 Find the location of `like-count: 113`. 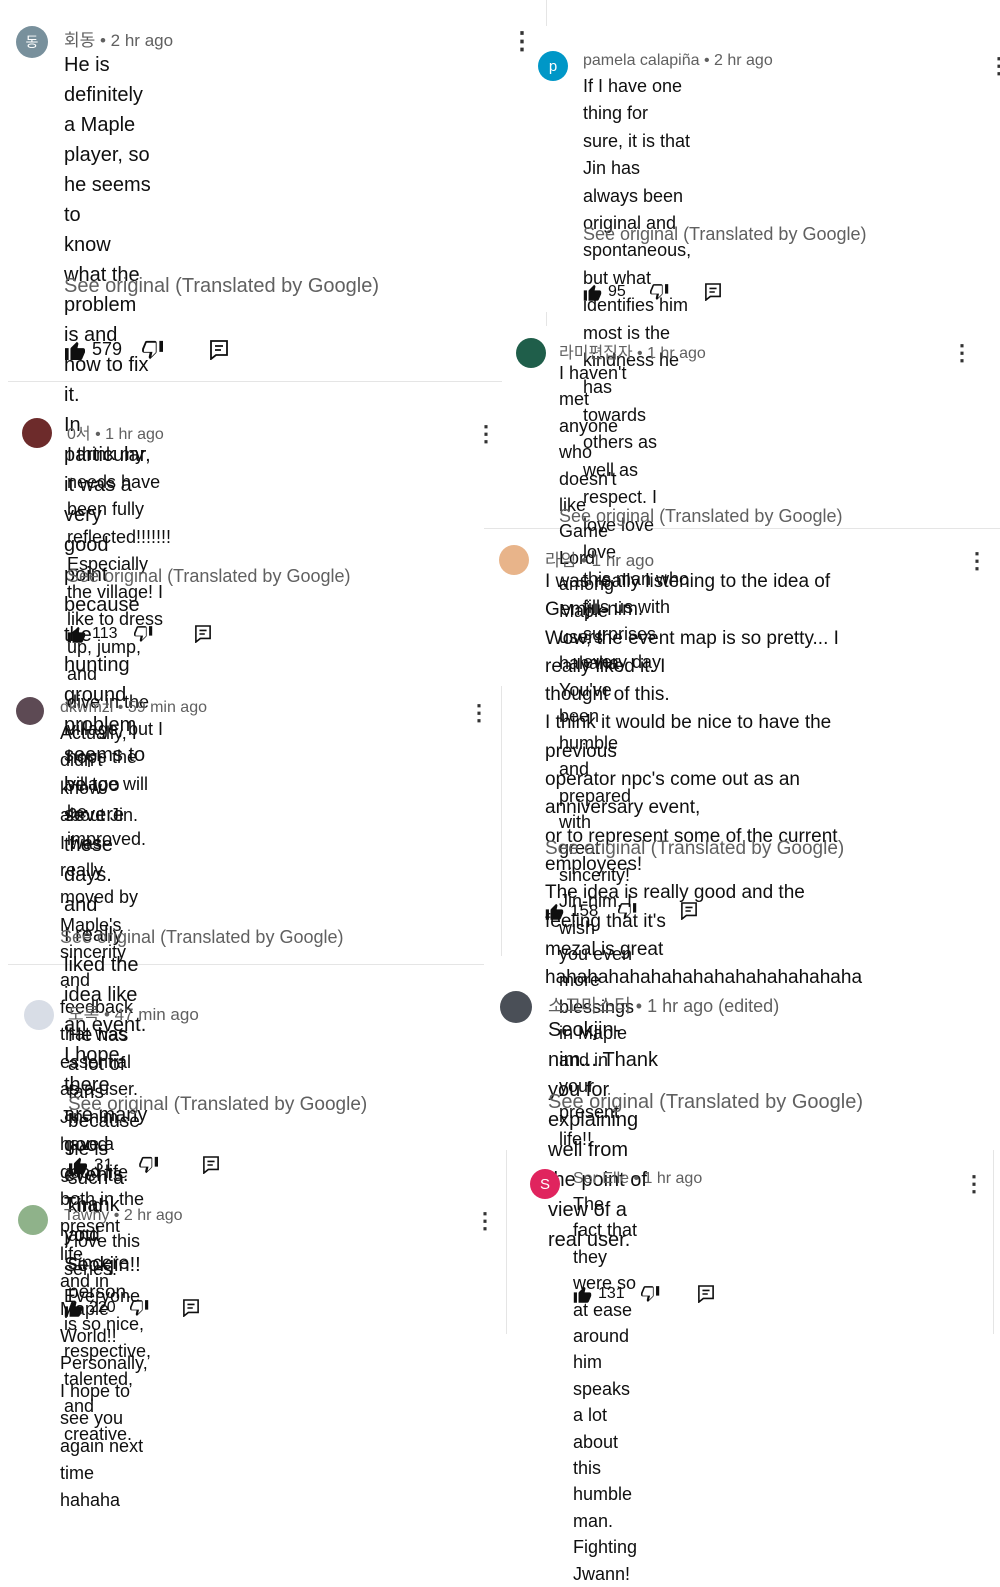

like-count: 113 is located at coordinates (105, 633).